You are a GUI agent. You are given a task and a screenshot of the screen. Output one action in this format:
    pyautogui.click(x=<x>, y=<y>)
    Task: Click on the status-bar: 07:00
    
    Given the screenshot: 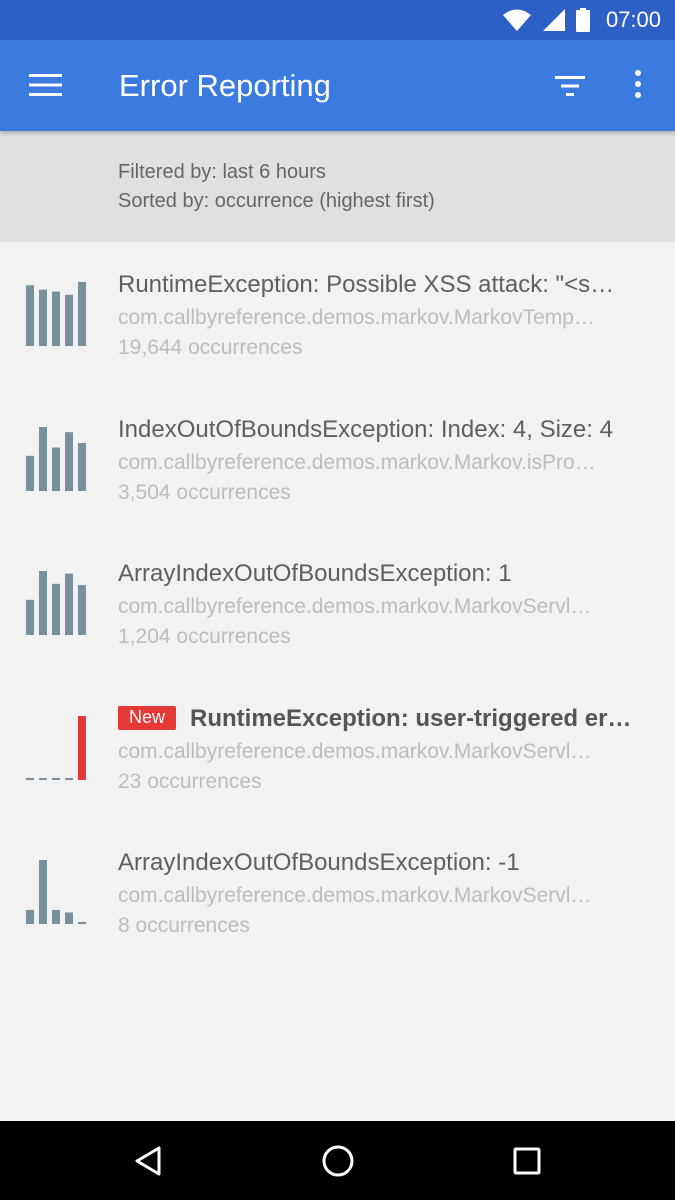 What is the action you would take?
    pyautogui.click(x=337, y=20)
    